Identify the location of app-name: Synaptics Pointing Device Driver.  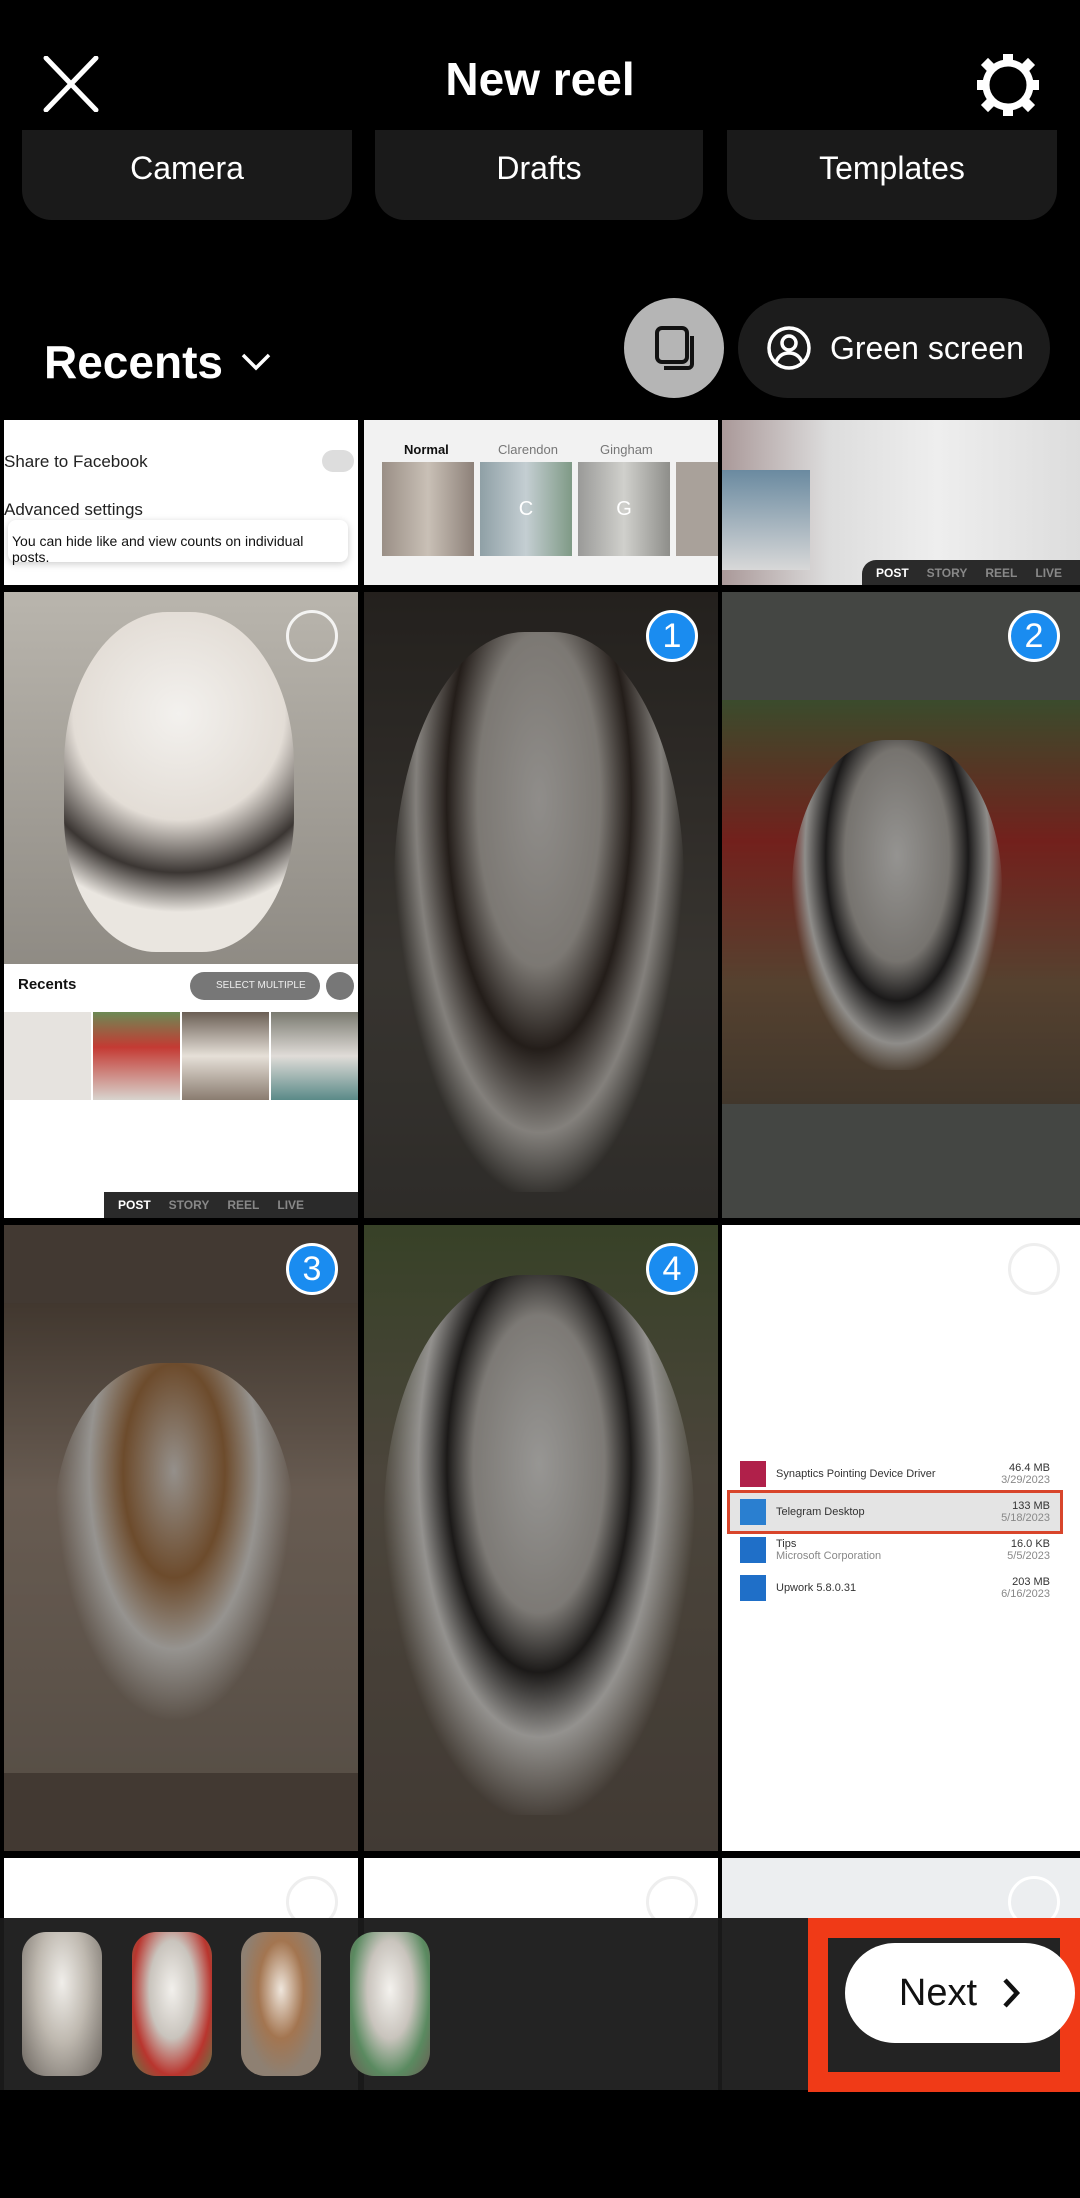
(856, 1474).